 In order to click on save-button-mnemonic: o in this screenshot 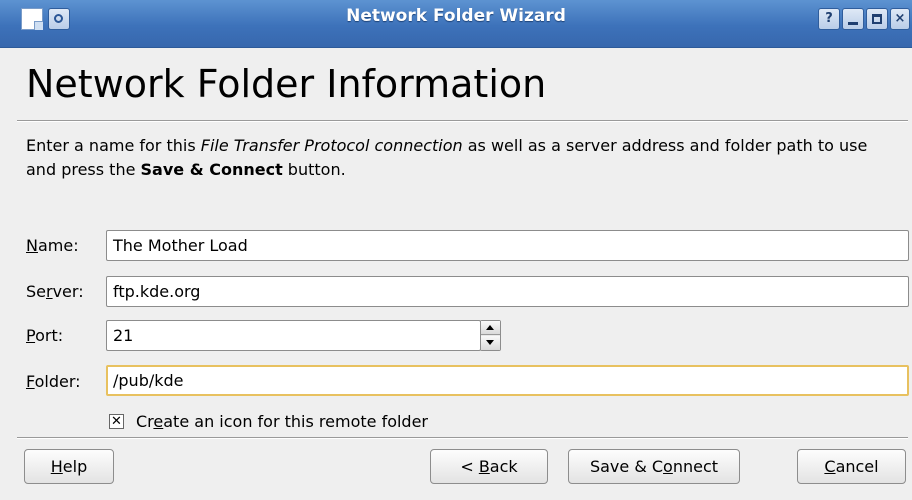, I will do `click(668, 466)`.